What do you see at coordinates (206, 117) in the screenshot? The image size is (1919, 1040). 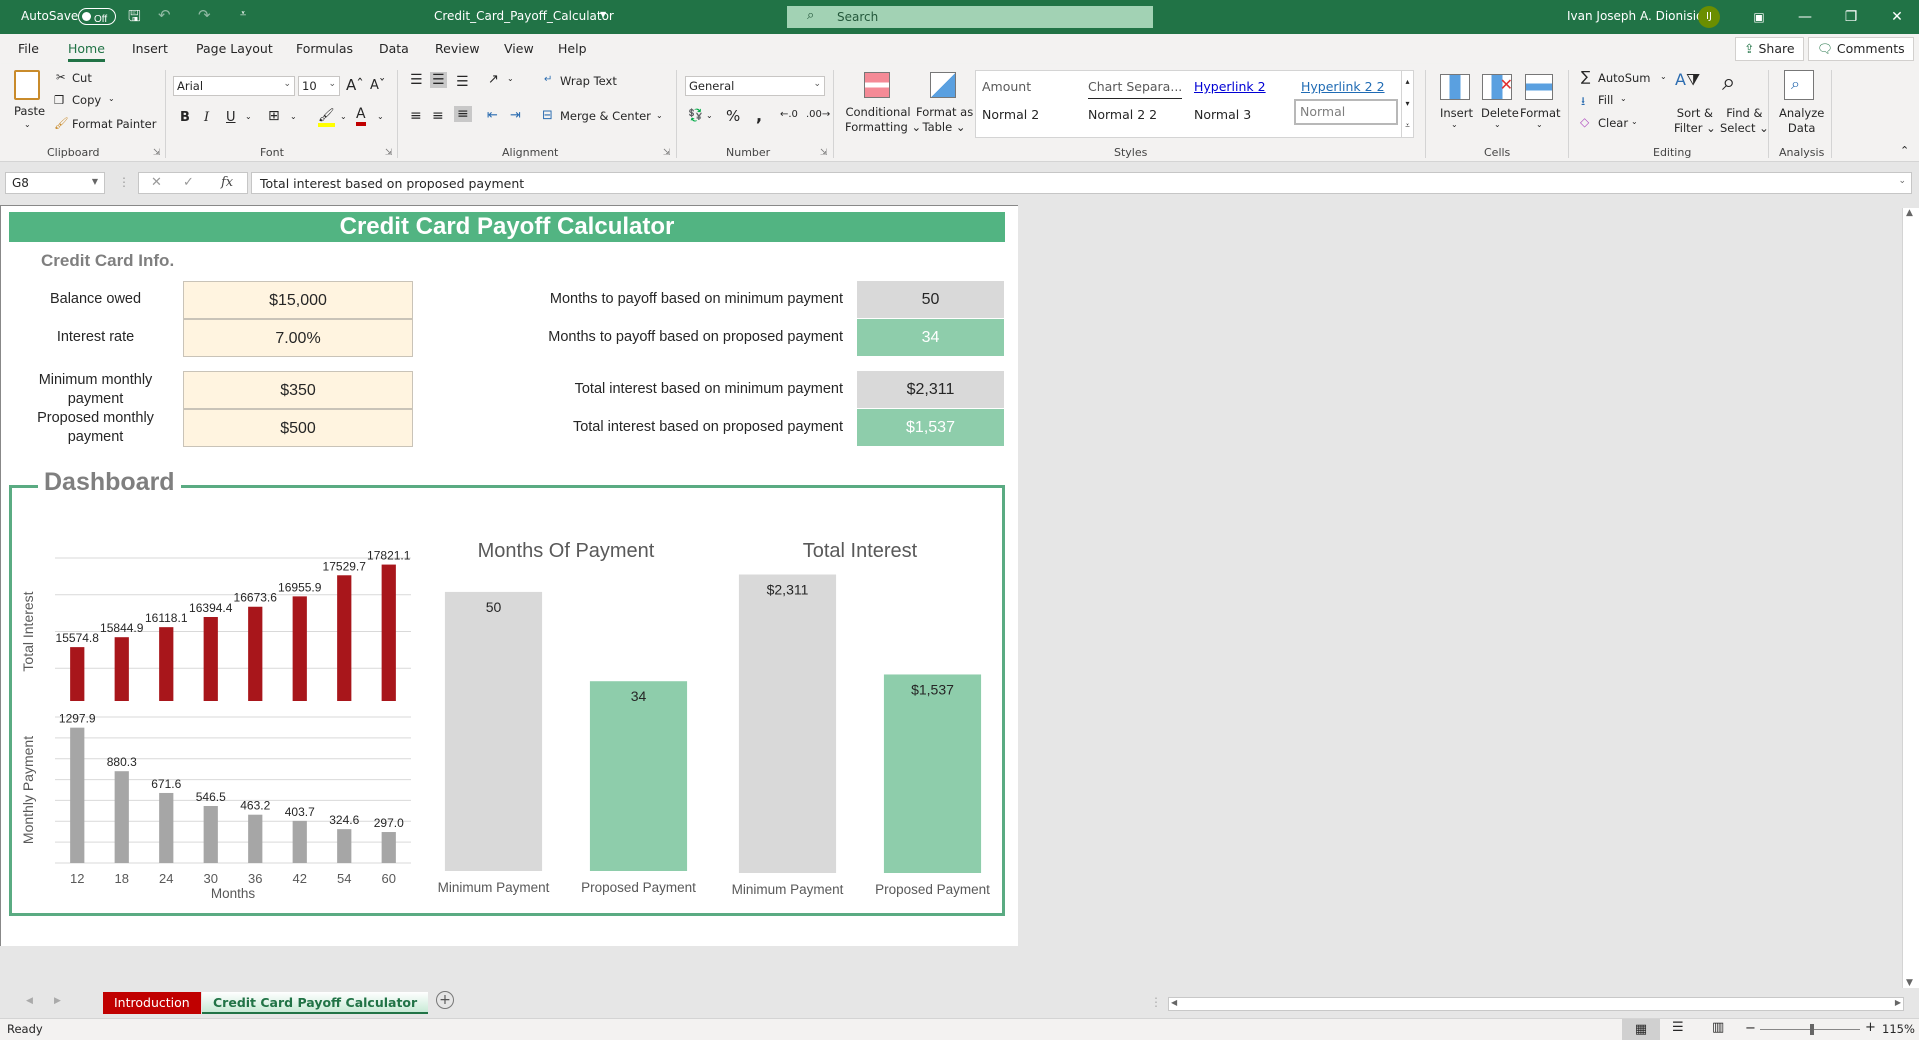 I see `italic-button: I` at bounding box center [206, 117].